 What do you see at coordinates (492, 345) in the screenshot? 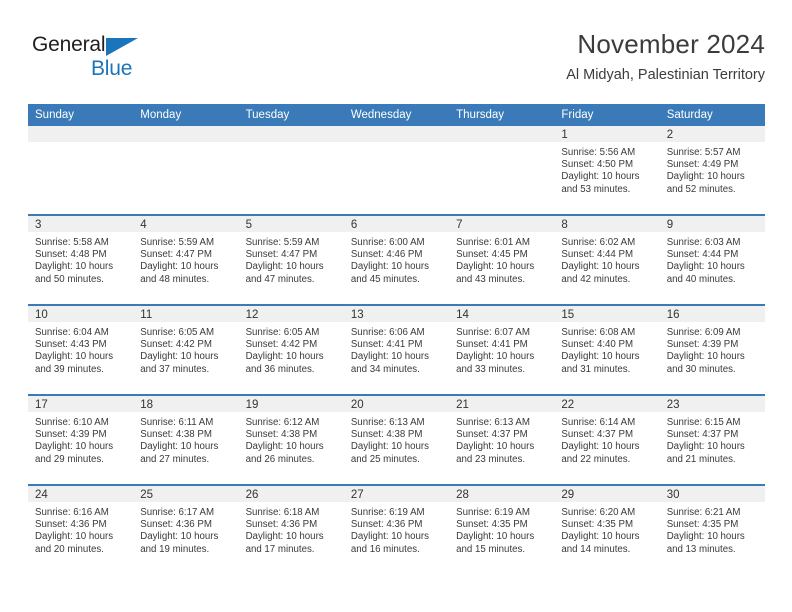
I see `sunset-text: Sunset: 4:41 PM` at bounding box center [492, 345].